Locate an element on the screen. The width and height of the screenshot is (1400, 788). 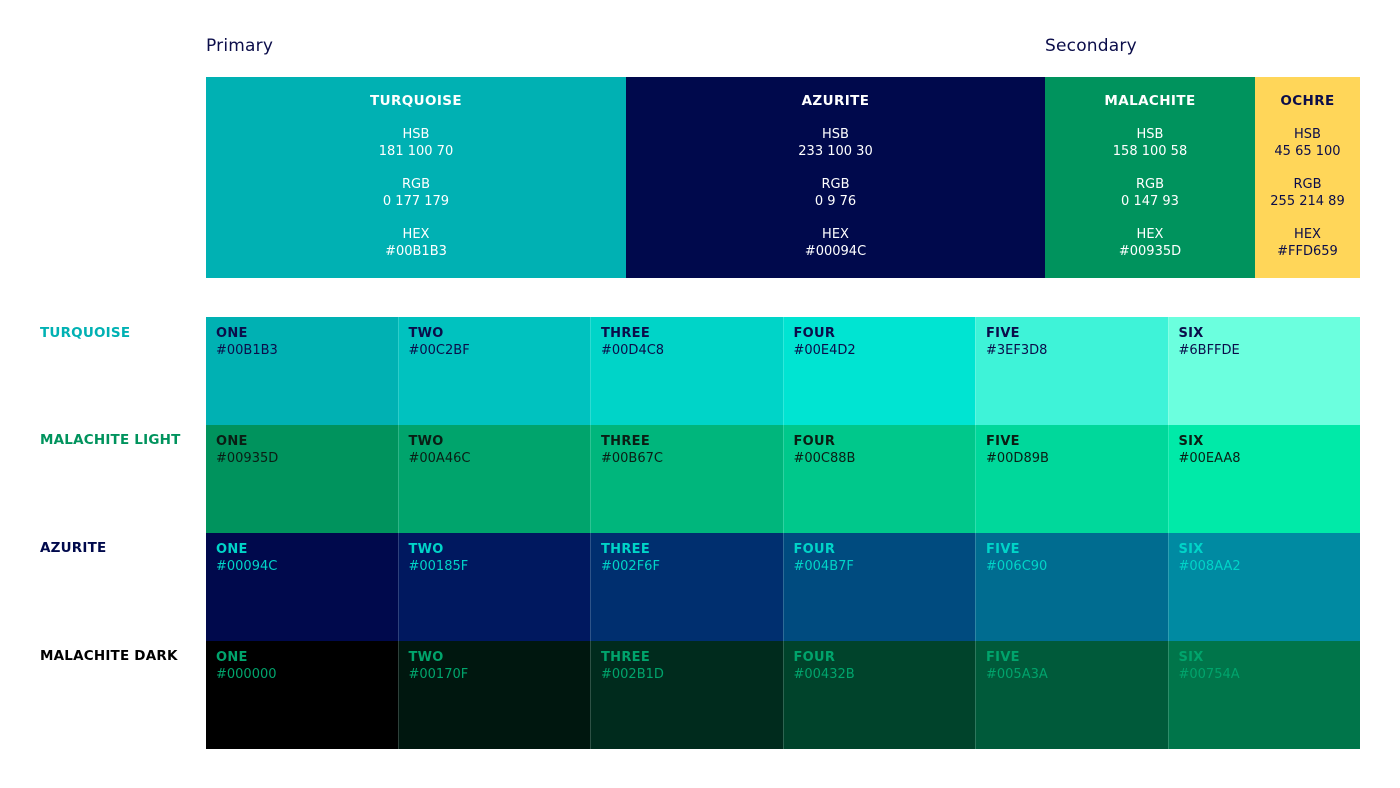
rgb-value: 0 147 93 is located at coordinates (1150, 201).